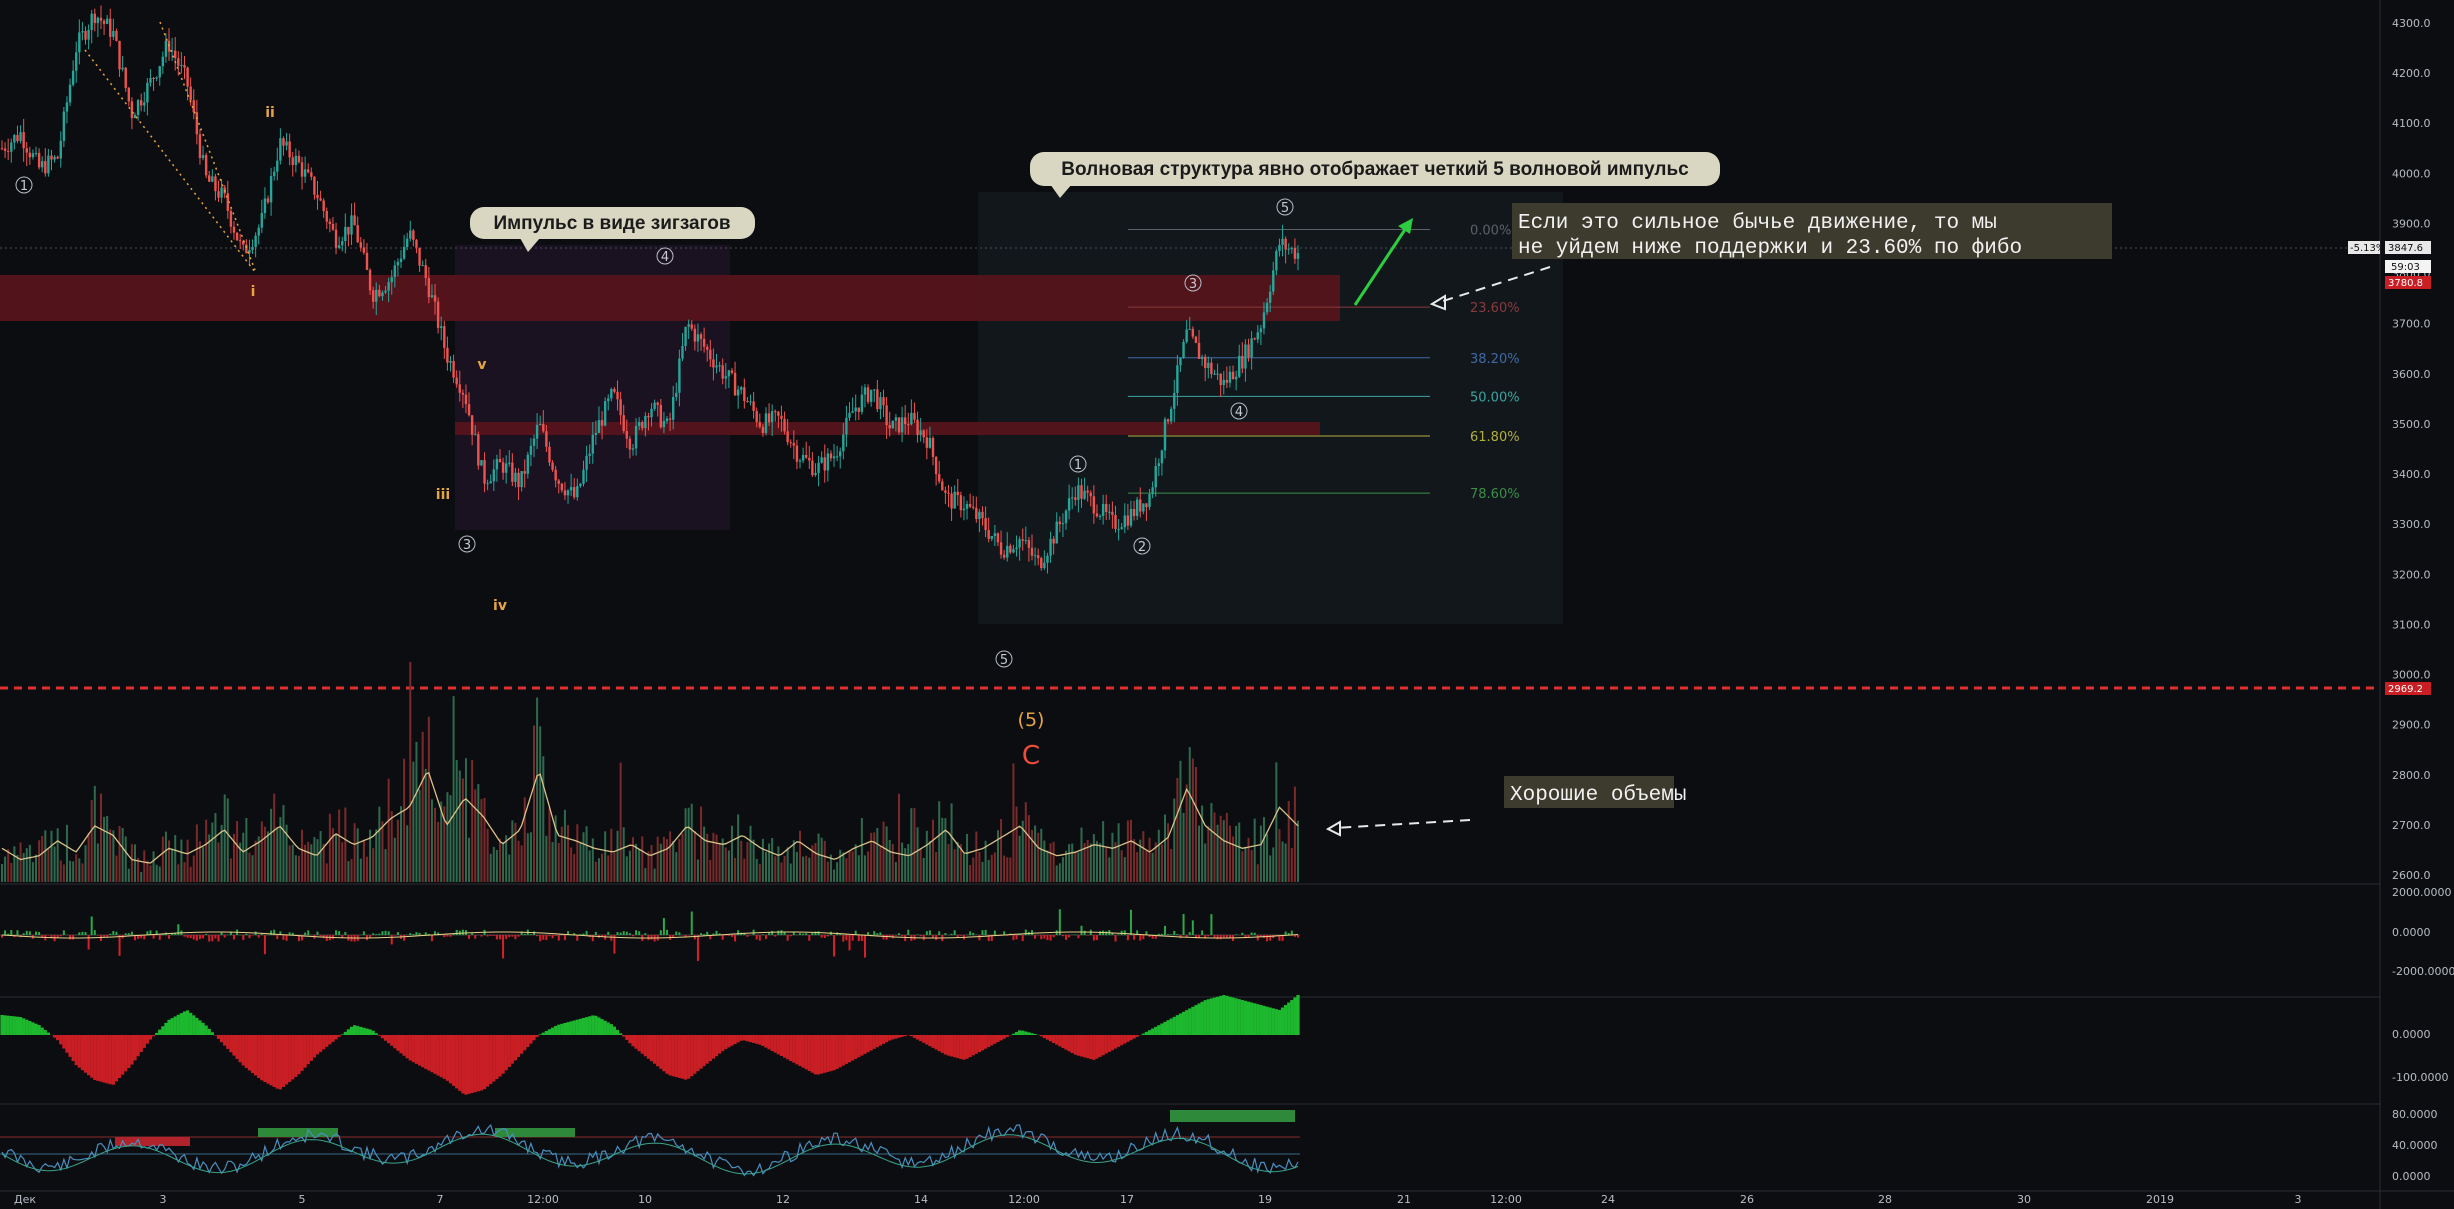  What do you see at coordinates (2411, 173) in the screenshot?
I see `price-tick-label: 4000.0` at bounding box center [2411, 173].